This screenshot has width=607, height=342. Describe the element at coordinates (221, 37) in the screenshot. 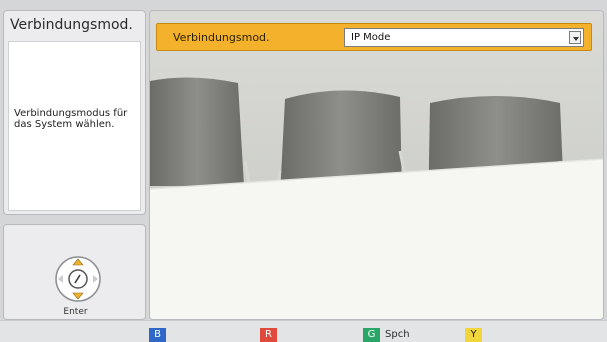

I see `connection-mode-label: Verbindungsmod.` at that location.